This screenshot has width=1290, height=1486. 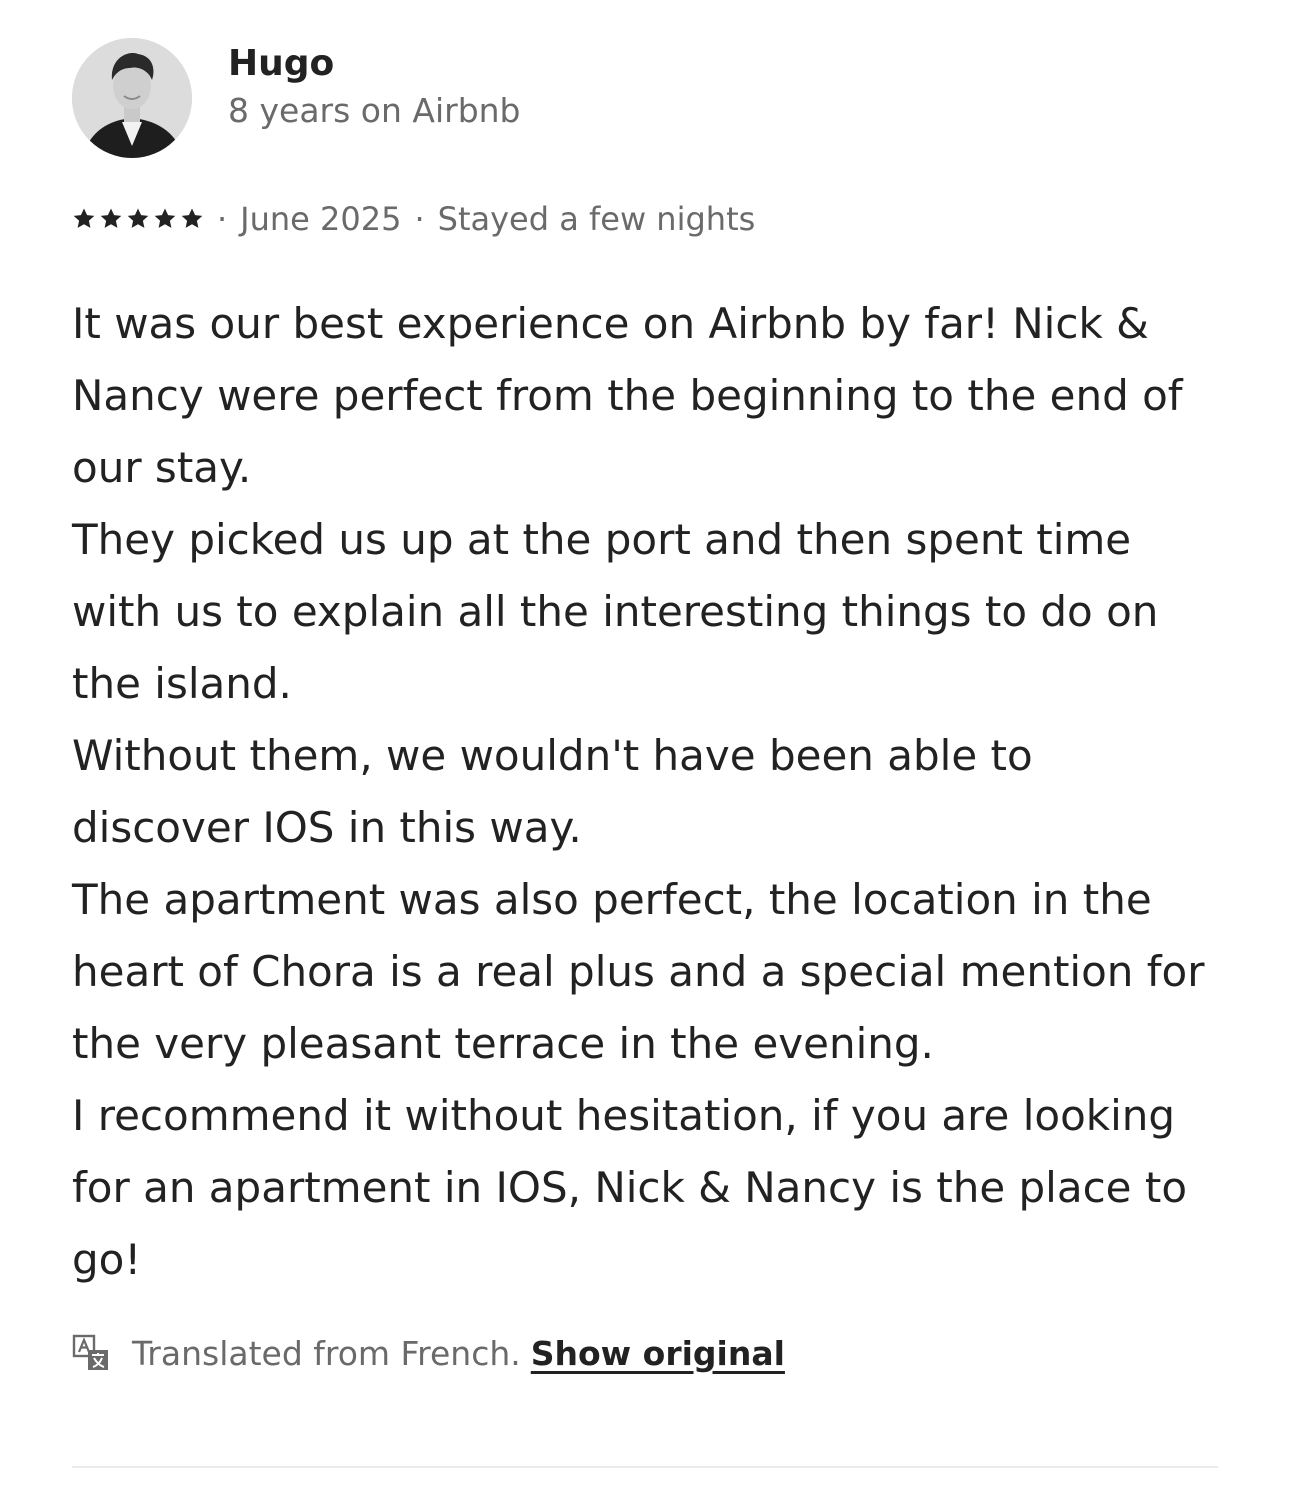 I want to click on translate-icon, so click(x=90, y=1352).